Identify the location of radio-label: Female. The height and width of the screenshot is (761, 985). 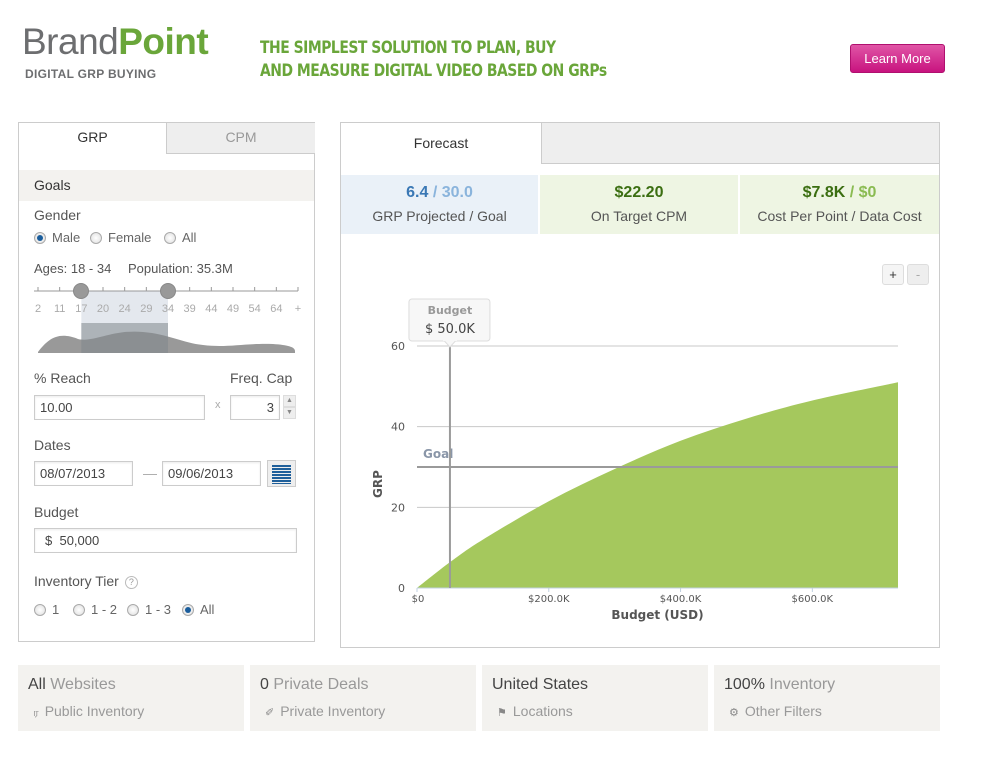
(130, 237).